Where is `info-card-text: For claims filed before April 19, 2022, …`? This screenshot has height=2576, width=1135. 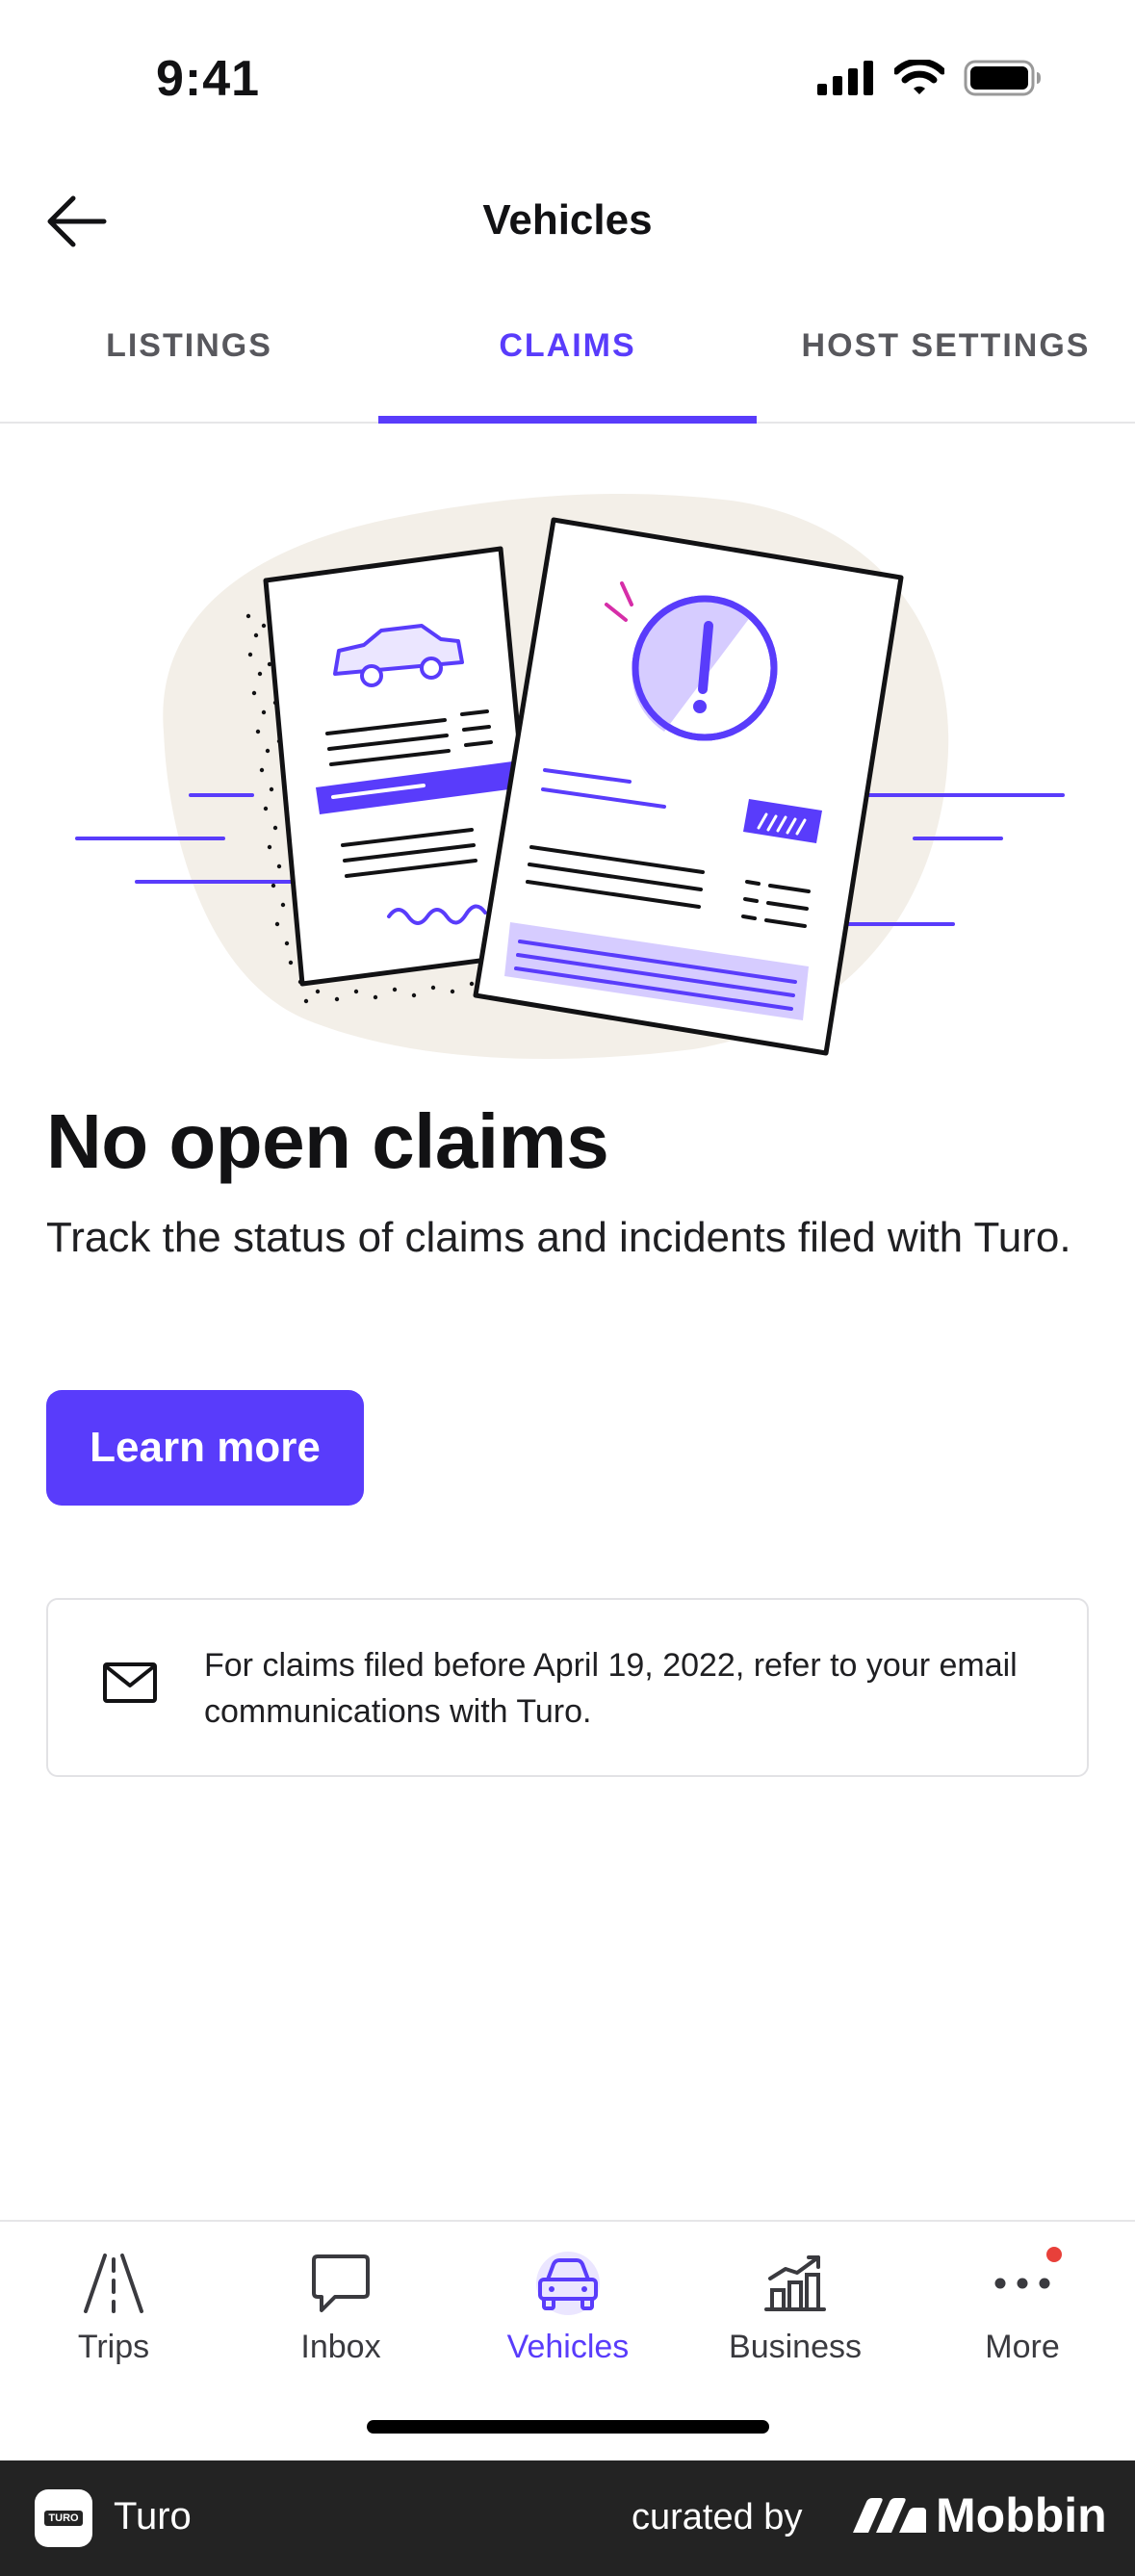
info-card-text: For claims filed before April 19, 2022, … is located at coordinates (611, 1689).